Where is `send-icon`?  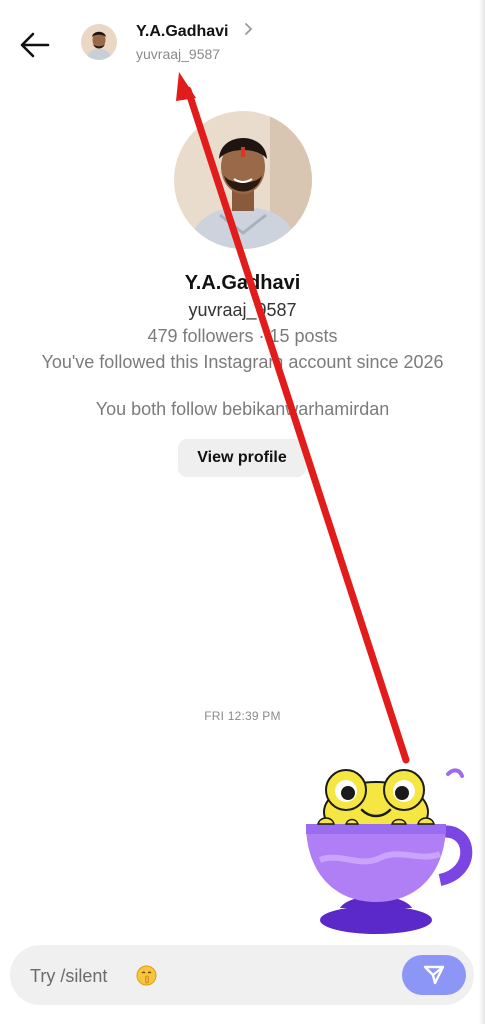 send-icon is located at coordinates (434, 975).